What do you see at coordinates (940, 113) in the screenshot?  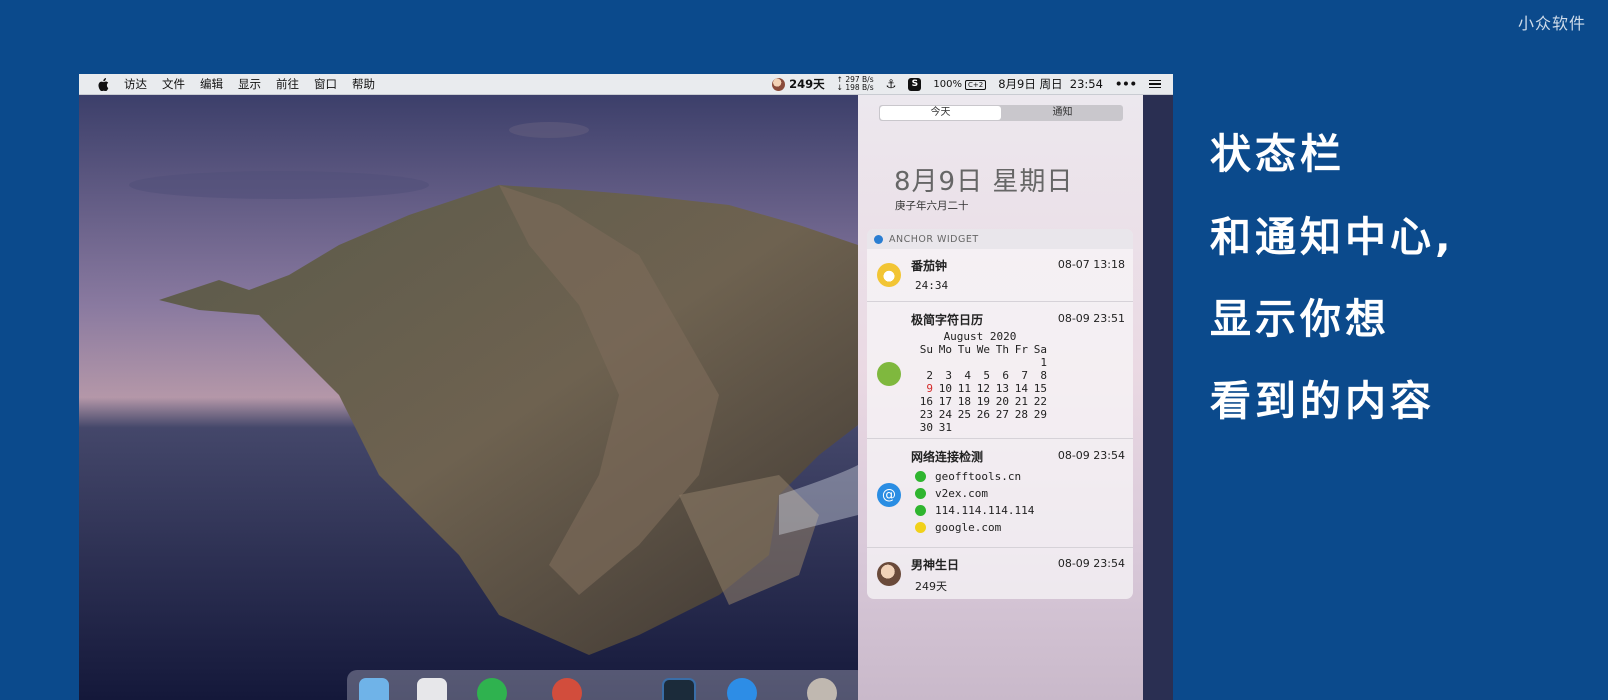 I see `tab-today: 今天` at bounding box center [940, 113].